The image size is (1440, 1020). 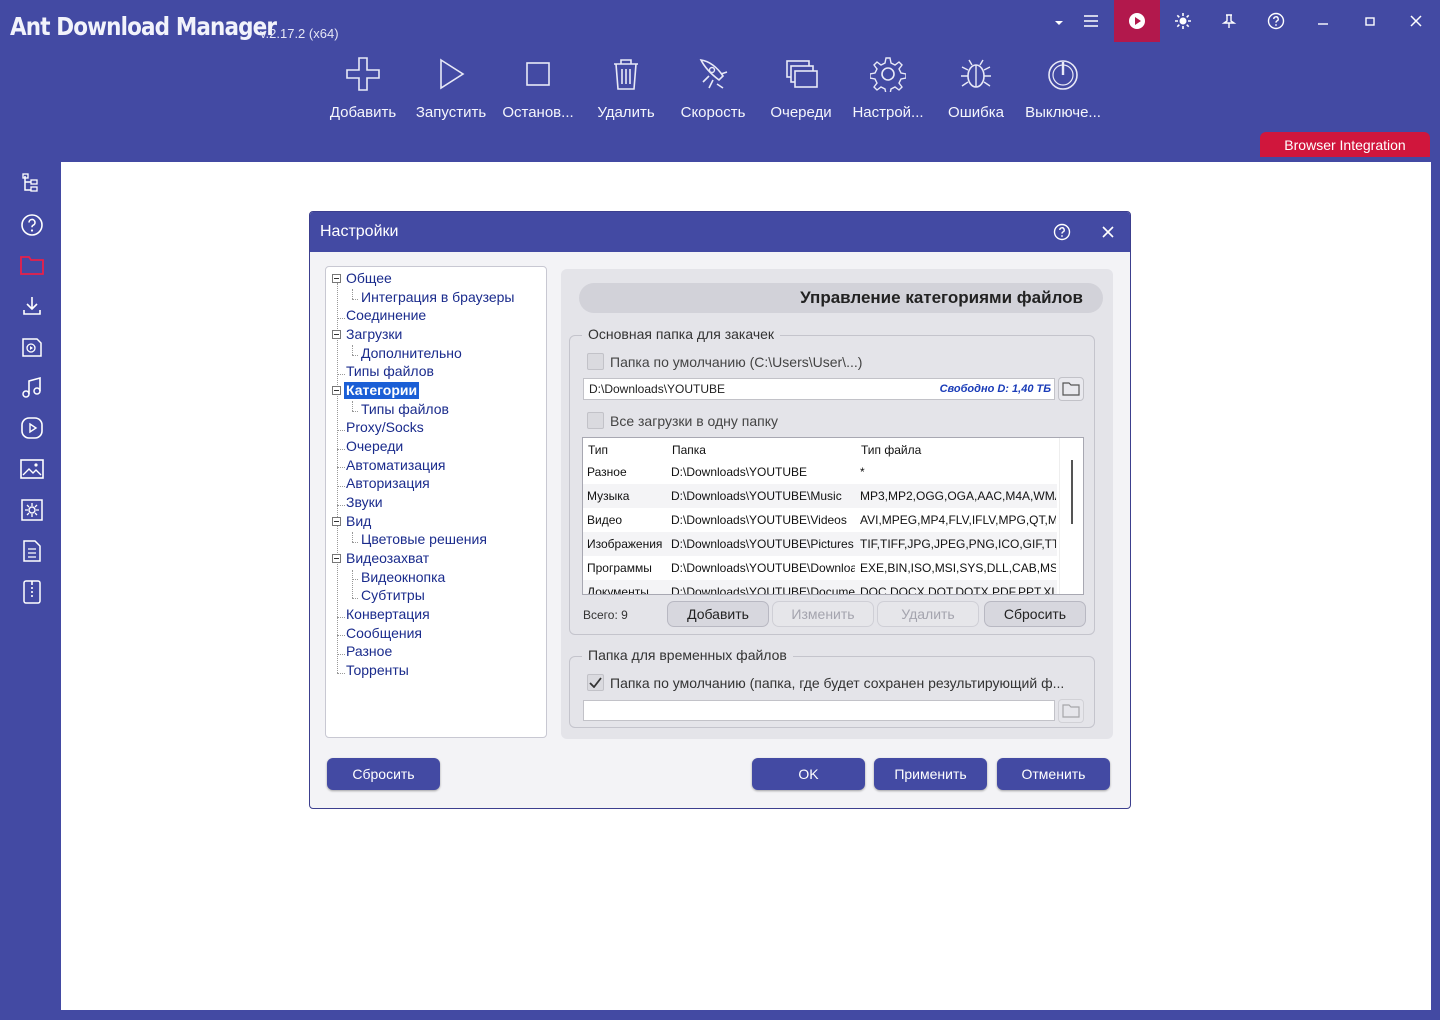 I want to click on theme-sun-icon, so click(x=1183, y=21).